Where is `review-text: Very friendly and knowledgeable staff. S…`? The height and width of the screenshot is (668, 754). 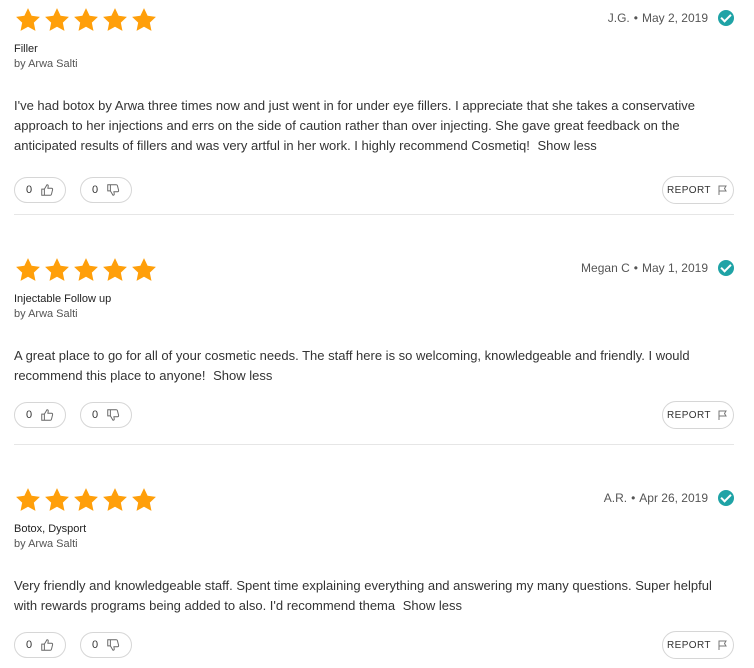 review-text: Very friendly and knowledgeable staff. S… is located at coordinates (363, 595).